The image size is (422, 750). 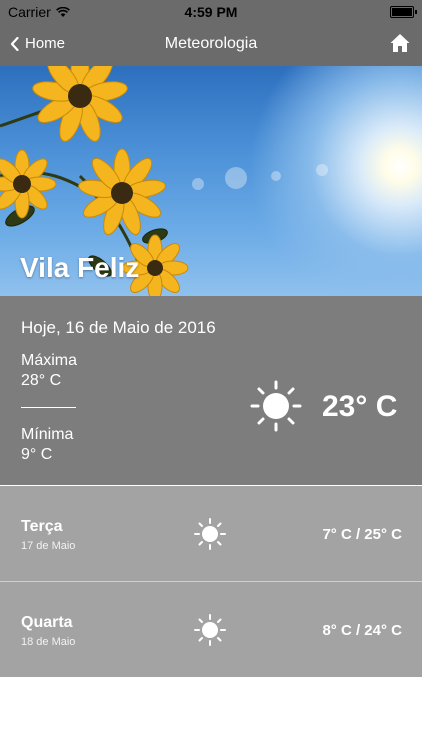 I want to click on battery-icon, so click(x=403, y=12).